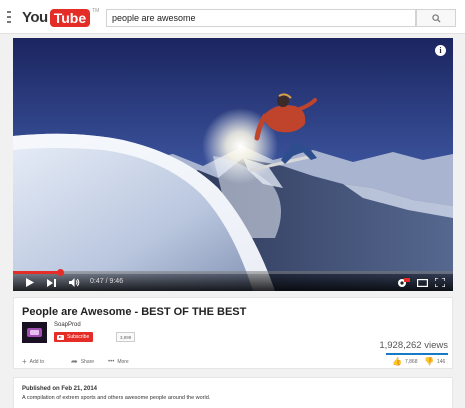 This screenshot has height=408, width=465. I want to click on next-icon, so click(51, 282).